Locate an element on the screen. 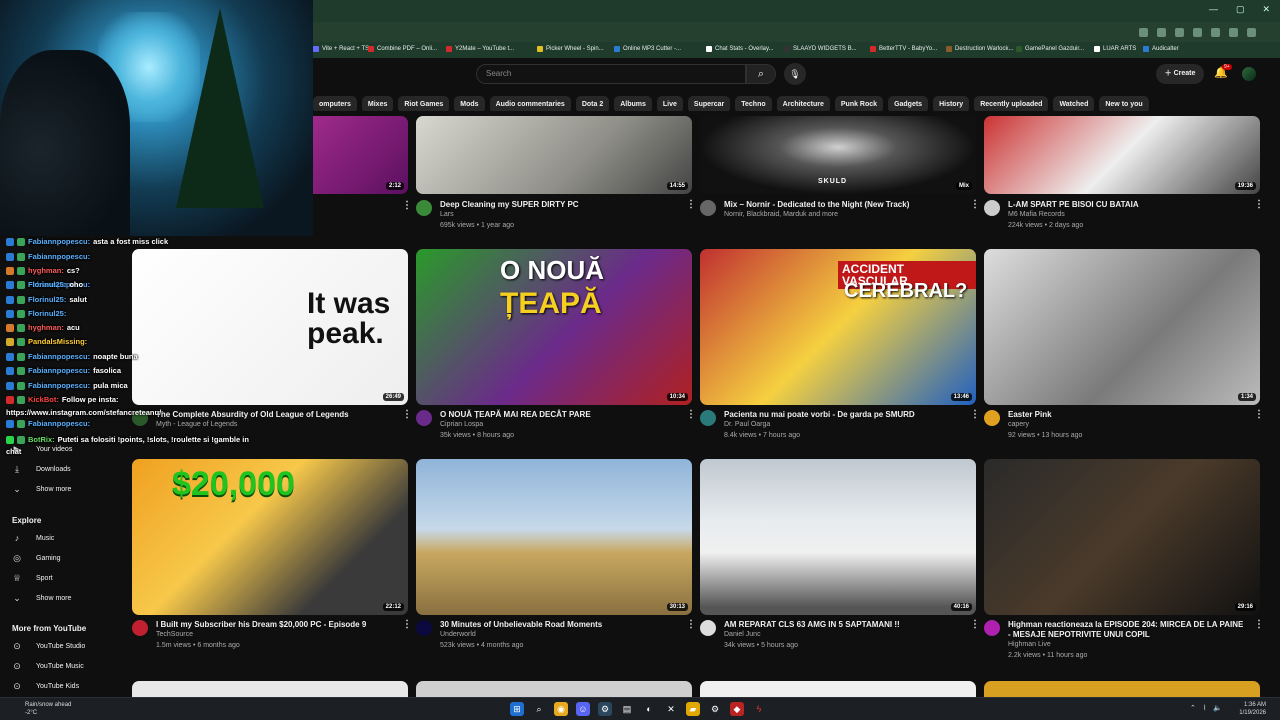 Image resolution: width=1280 pixels, height=720 pixels. video-title: AM REPARAT CLS 63 AMG IN 5 SAPTAMANI !! is located at coordinates (842, 625).